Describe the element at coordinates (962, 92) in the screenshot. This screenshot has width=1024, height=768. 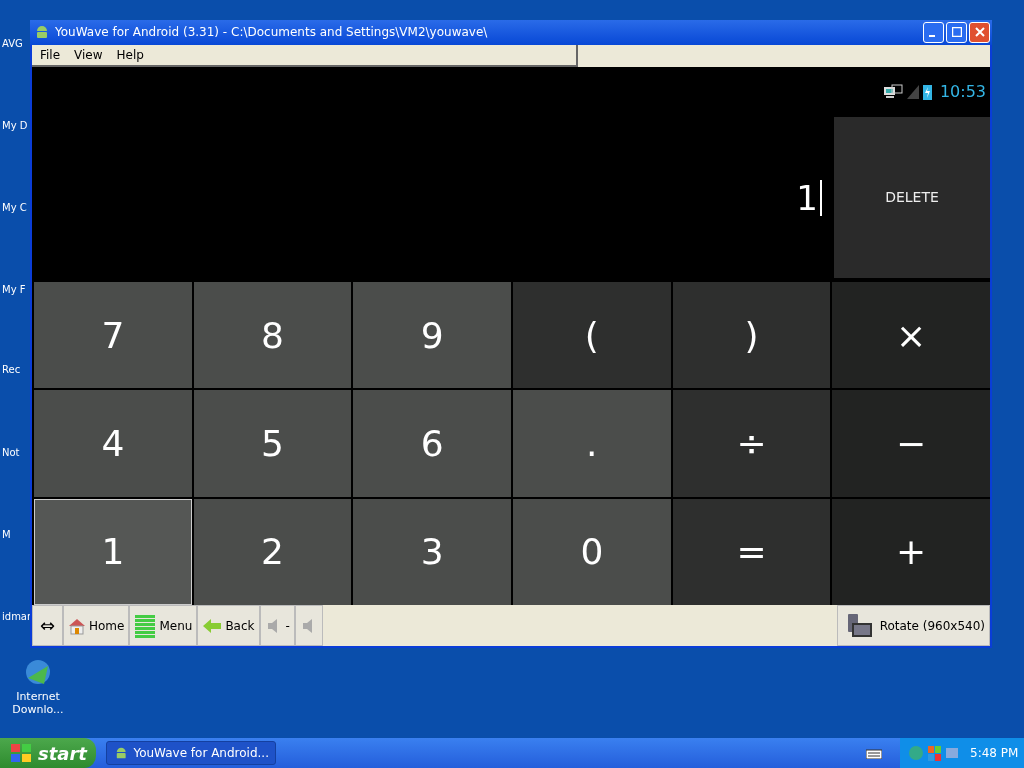
I see `clock: 10:53` at that location.